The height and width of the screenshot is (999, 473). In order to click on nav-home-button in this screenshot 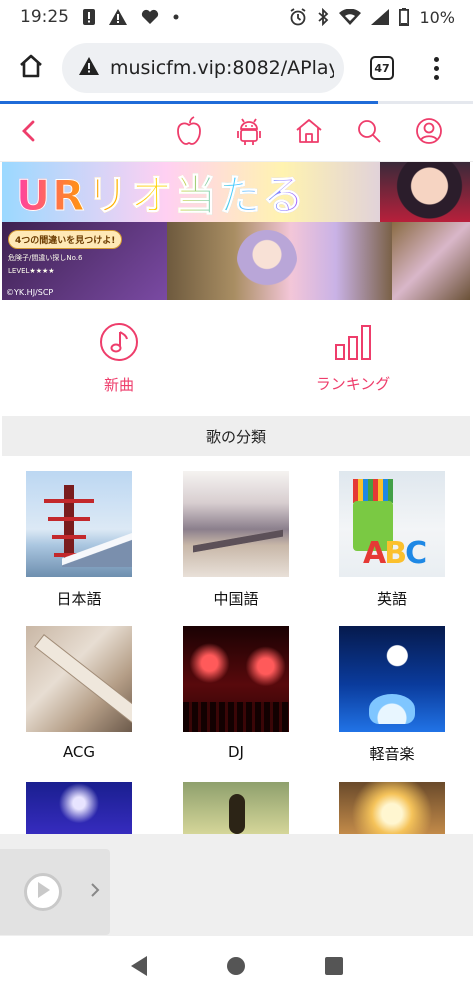, I will do `click(236, 968)`.